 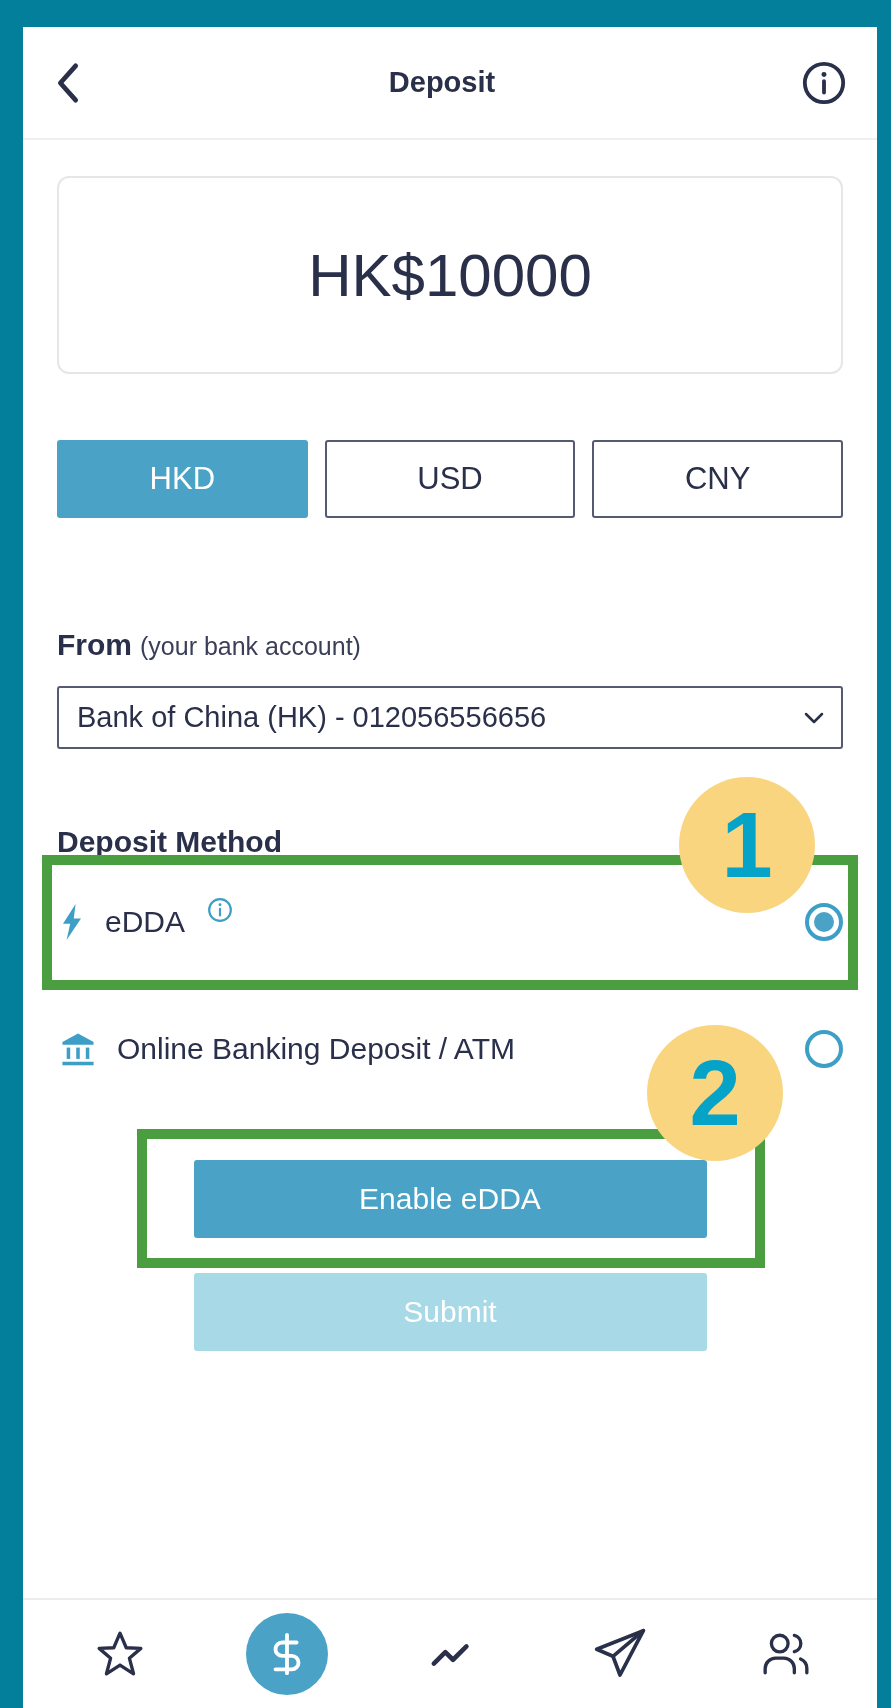 I want to click on step-number-badge: 2, so click(x=715, y=1093).